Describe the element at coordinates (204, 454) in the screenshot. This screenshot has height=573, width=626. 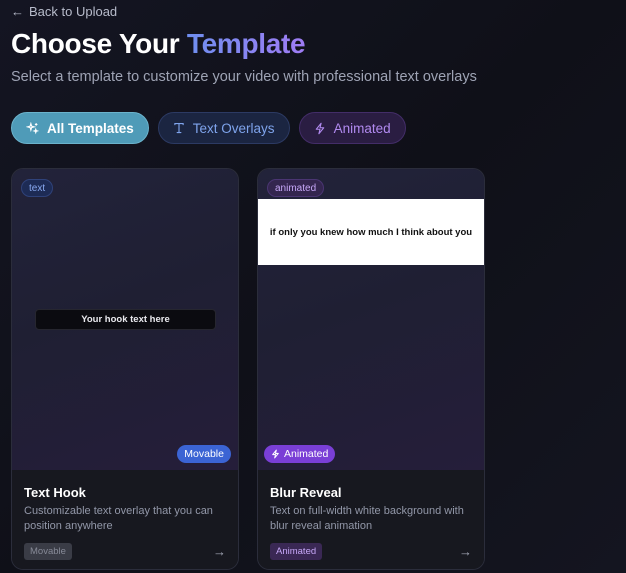
I see `movable-badge: Movable` at that location.